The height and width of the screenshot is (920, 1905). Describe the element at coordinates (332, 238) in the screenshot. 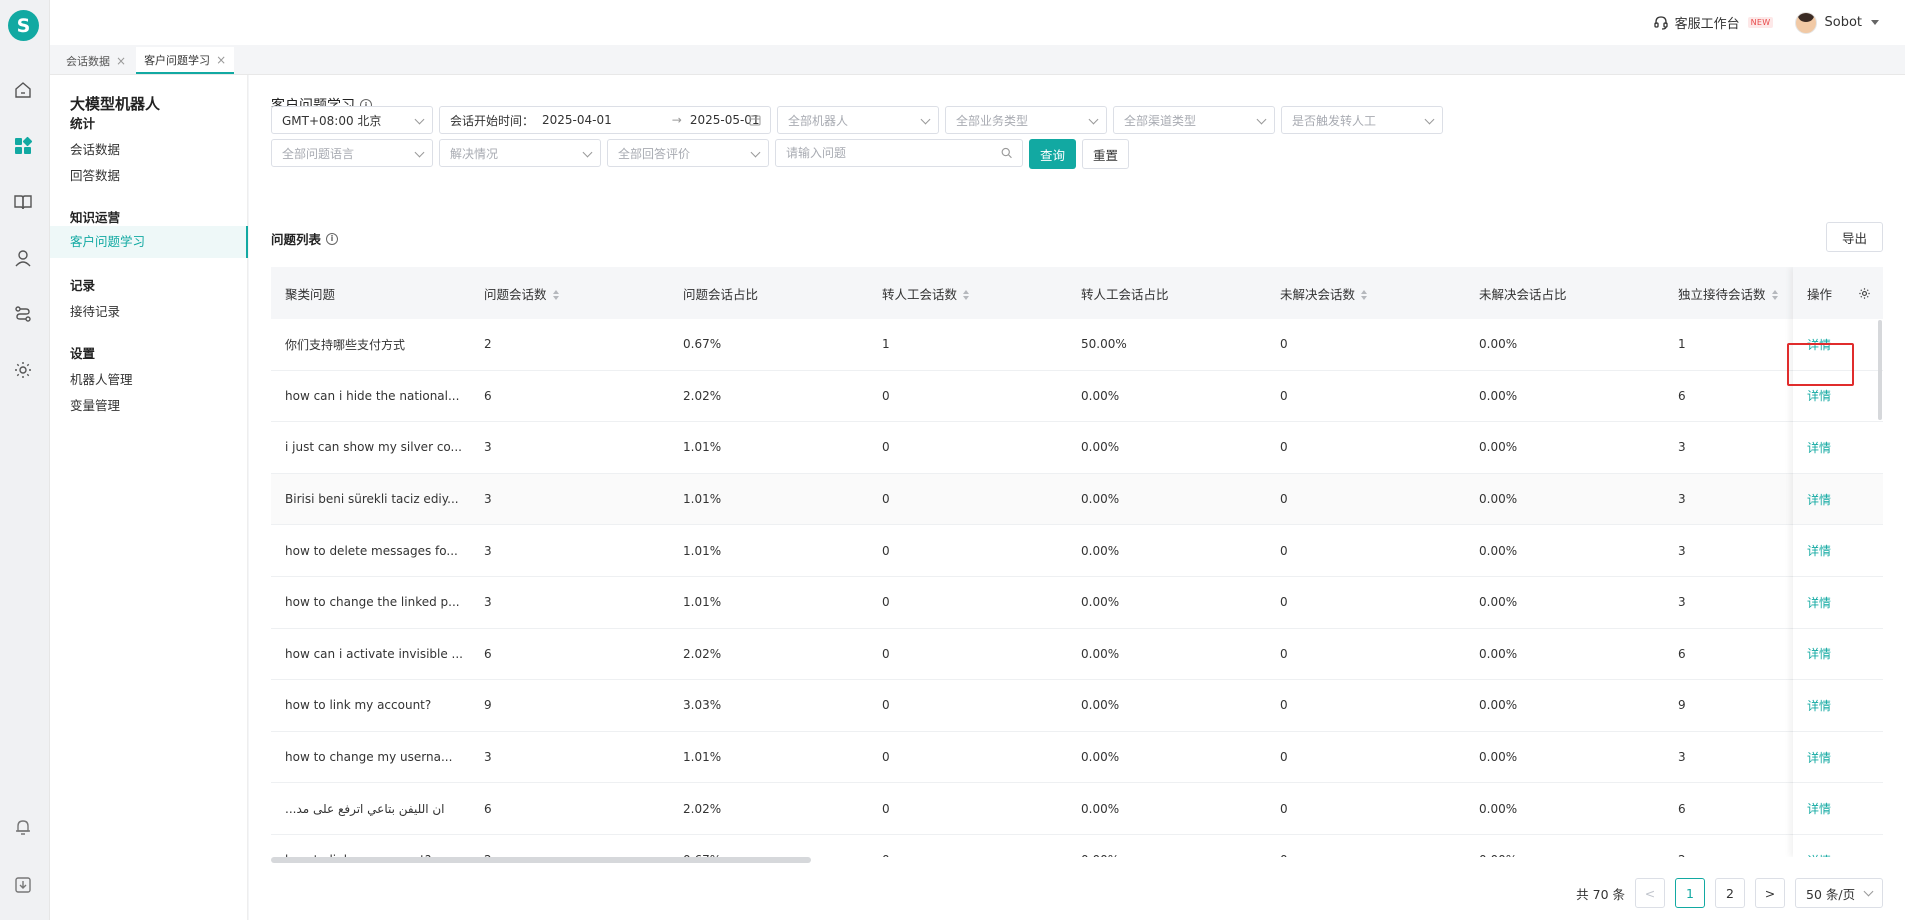

I see `info-icon: i` at that location.